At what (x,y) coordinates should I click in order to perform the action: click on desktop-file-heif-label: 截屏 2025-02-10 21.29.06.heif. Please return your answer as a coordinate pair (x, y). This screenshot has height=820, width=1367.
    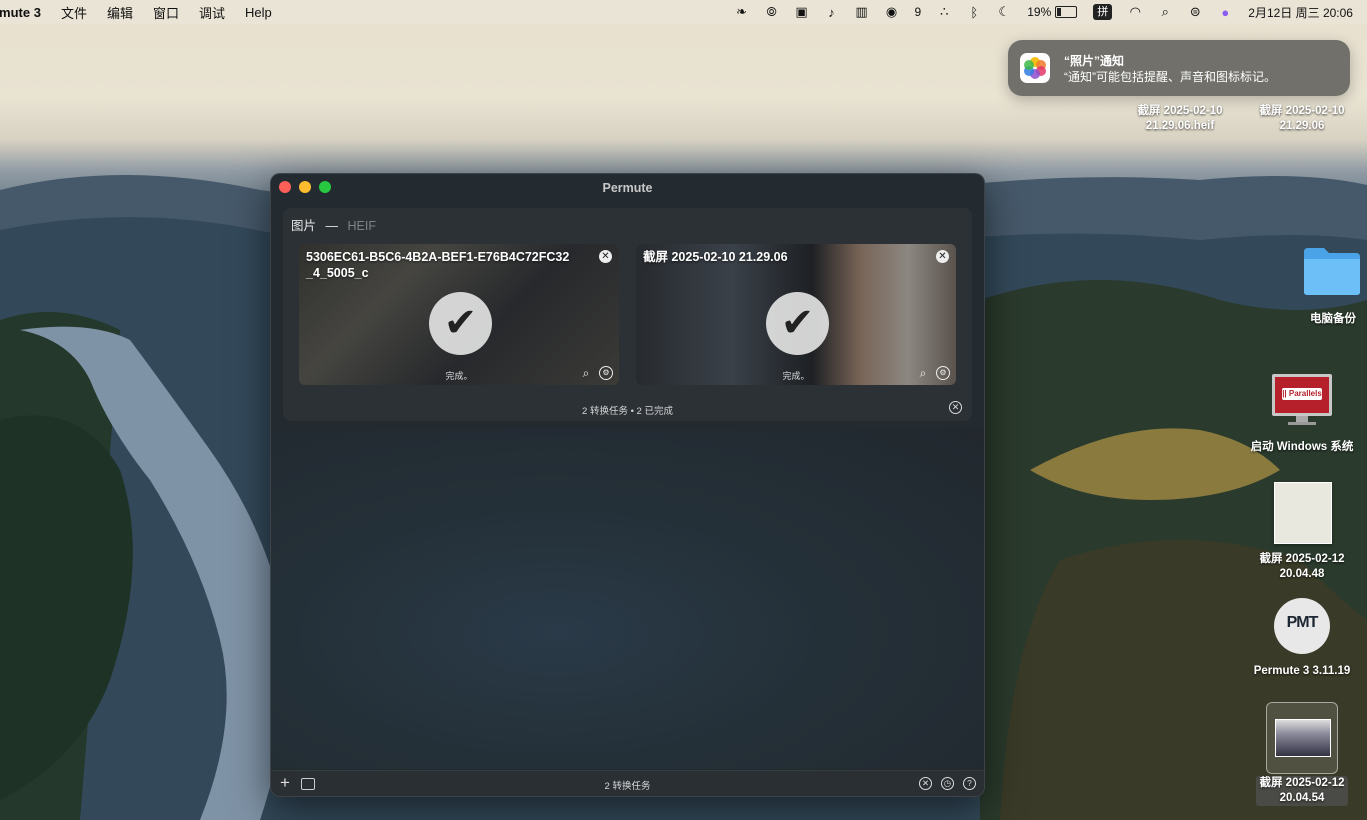
    Looking at the image, I should click on (1180, 119).